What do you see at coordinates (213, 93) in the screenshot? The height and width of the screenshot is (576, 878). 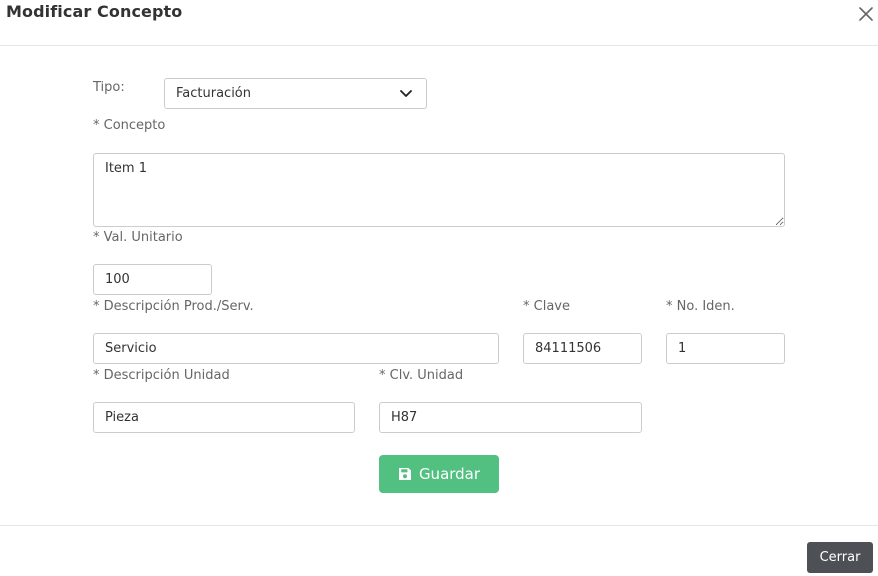 I see `tipo-selected-value: Facturación` at bounding box center [213, 93].